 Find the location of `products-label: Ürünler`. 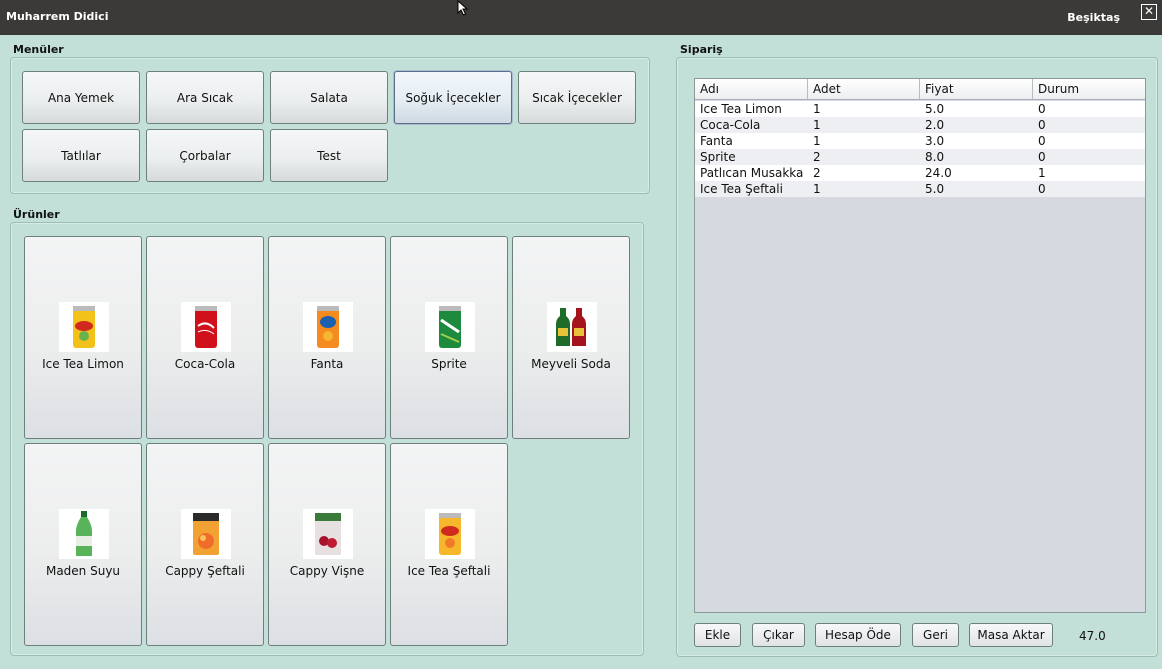

products-label: Ürünler is located at coordinates (36, 214).